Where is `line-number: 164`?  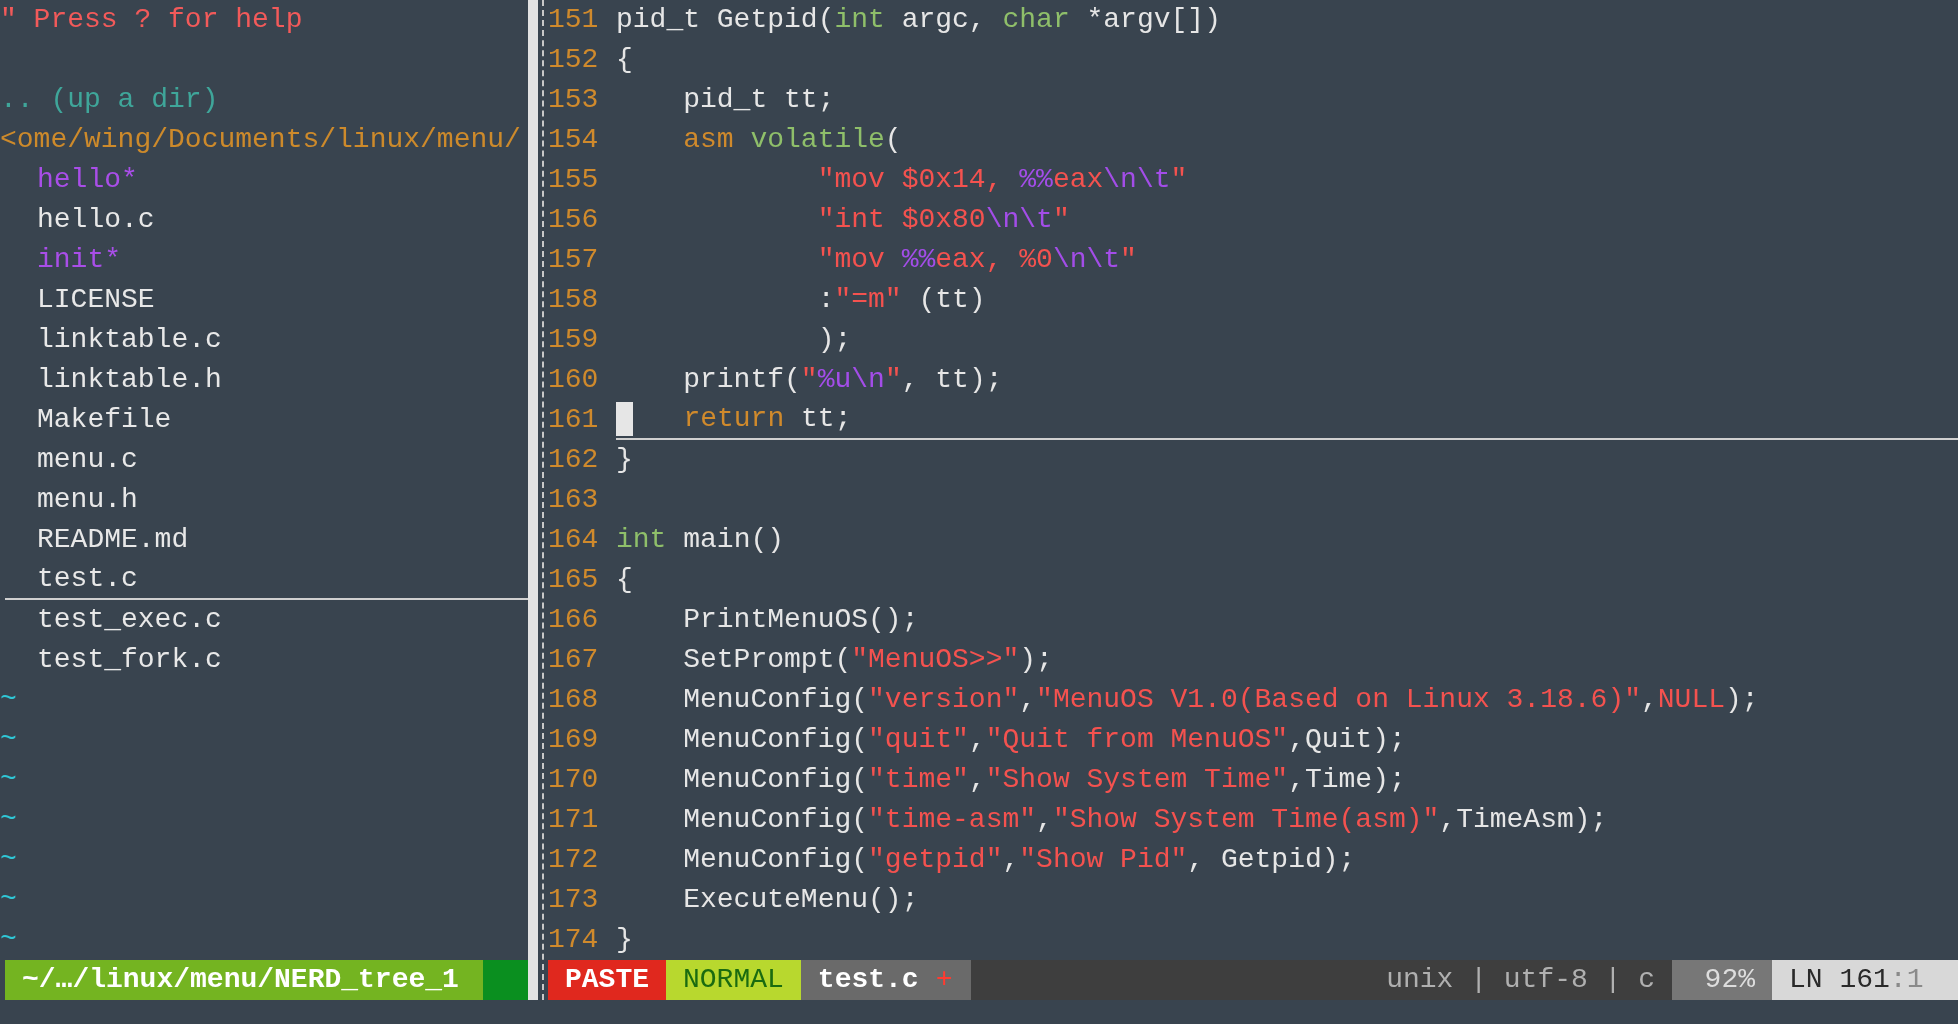 line-number: 164 is located at coordinates (574, 540).